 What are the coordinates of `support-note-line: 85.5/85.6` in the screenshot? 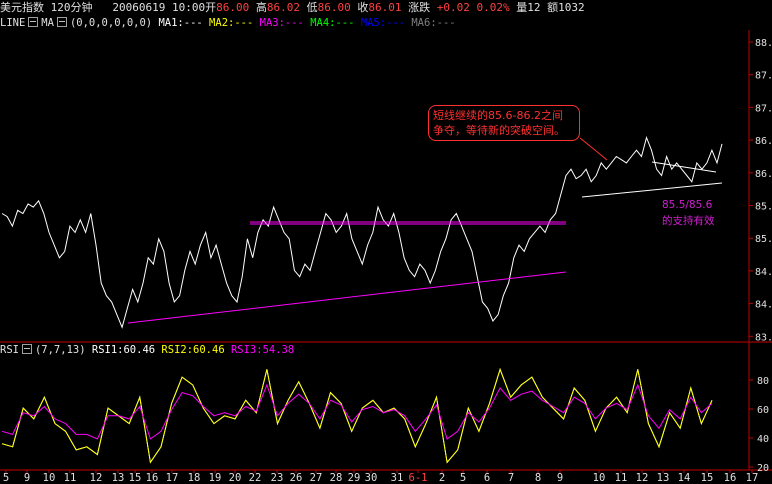 It's located at (687, 205).